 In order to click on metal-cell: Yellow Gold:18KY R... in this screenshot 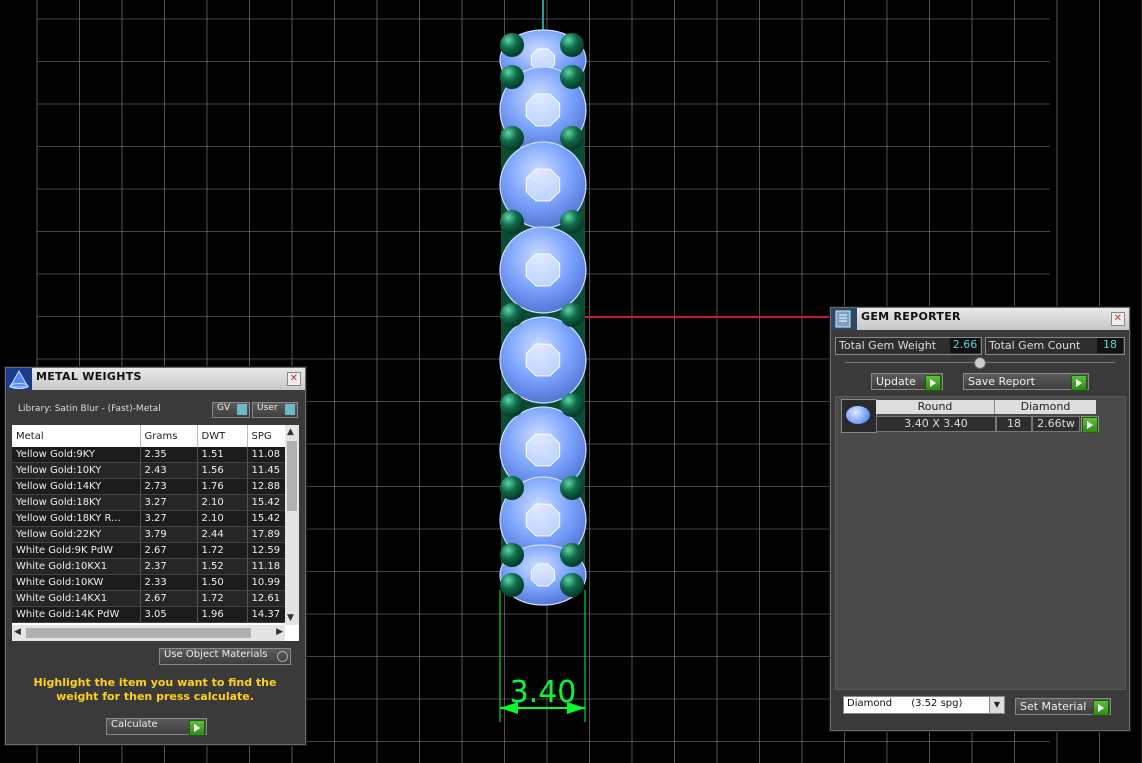, I will do `click(76, 518)`.